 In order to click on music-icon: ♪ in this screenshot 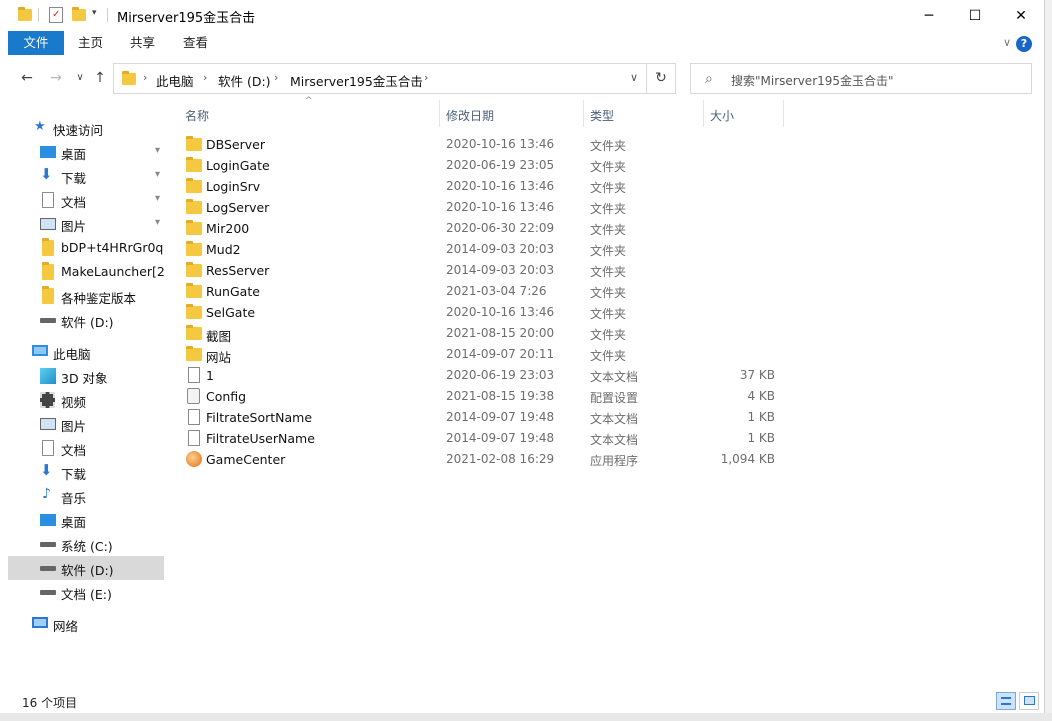, I will do `click(46, 494)`.